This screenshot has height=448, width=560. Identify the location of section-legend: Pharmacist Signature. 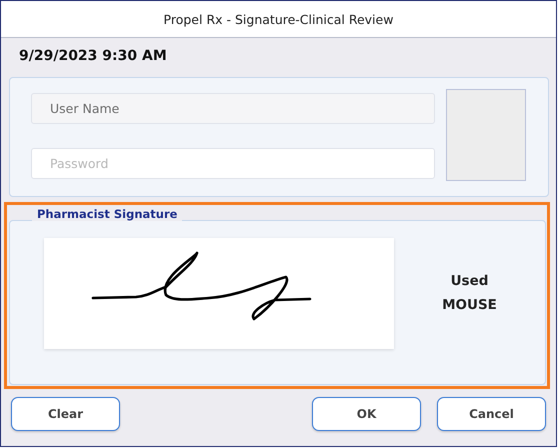
(107, 214).